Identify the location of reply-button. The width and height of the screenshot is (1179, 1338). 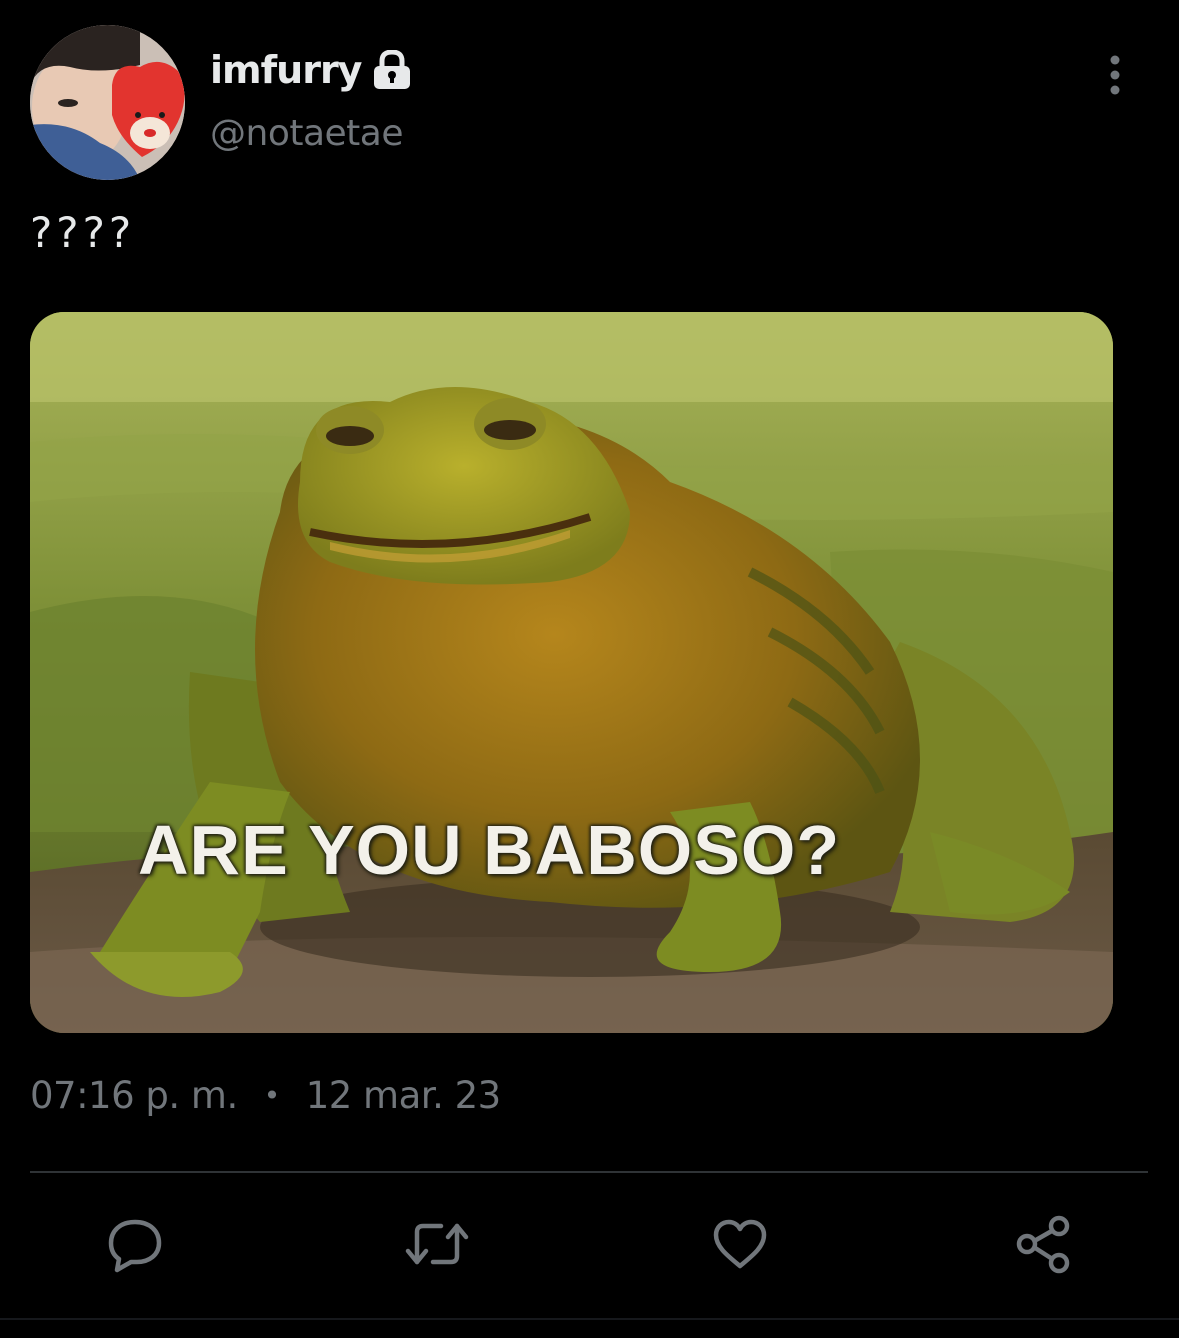
(135, 1244).